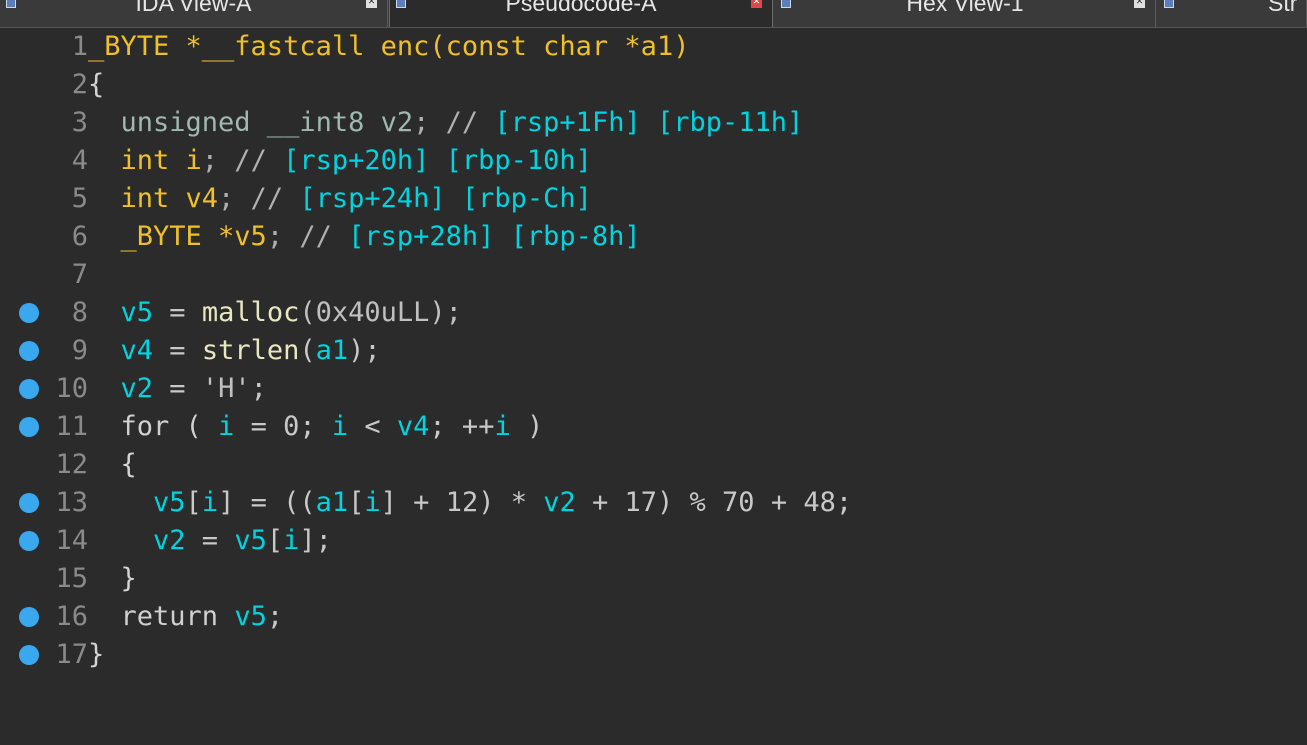 This screenshot has width=1307, height=745. Describe the element at coordinates (527, 426) in the screenshot. I see `code-token: )` at that location.